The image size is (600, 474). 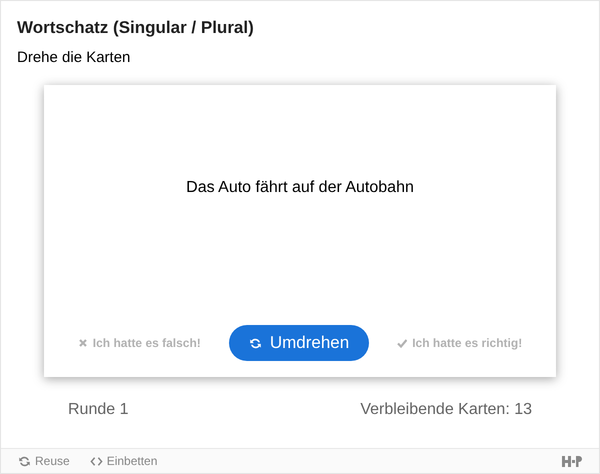 What do you see at coordinates (44, 461) in the screenshot?
I see `reuse-button: Reuse` at bounding box center [44, 461].